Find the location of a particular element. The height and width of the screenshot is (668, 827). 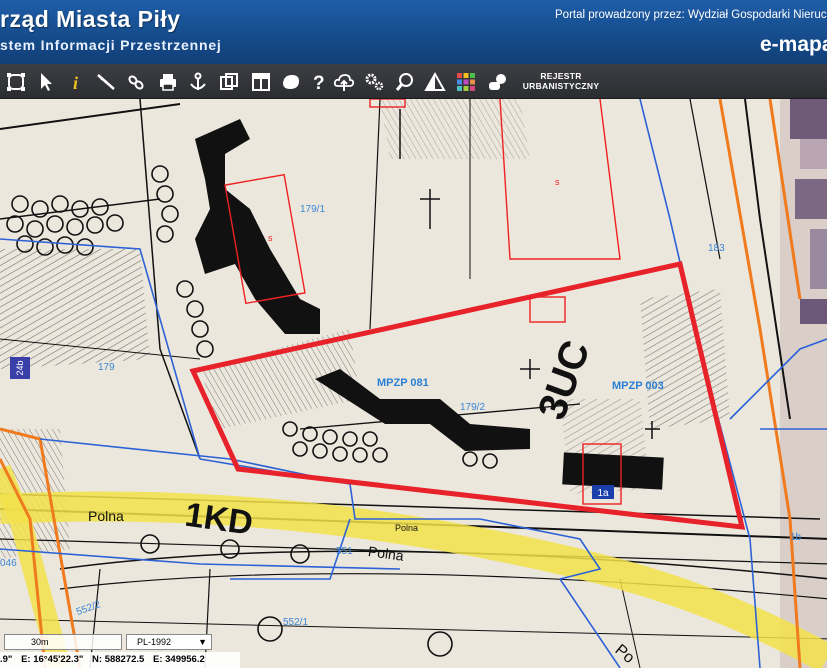

parcel-179-1-label: 179/1 is located at coordinates (312, 209).